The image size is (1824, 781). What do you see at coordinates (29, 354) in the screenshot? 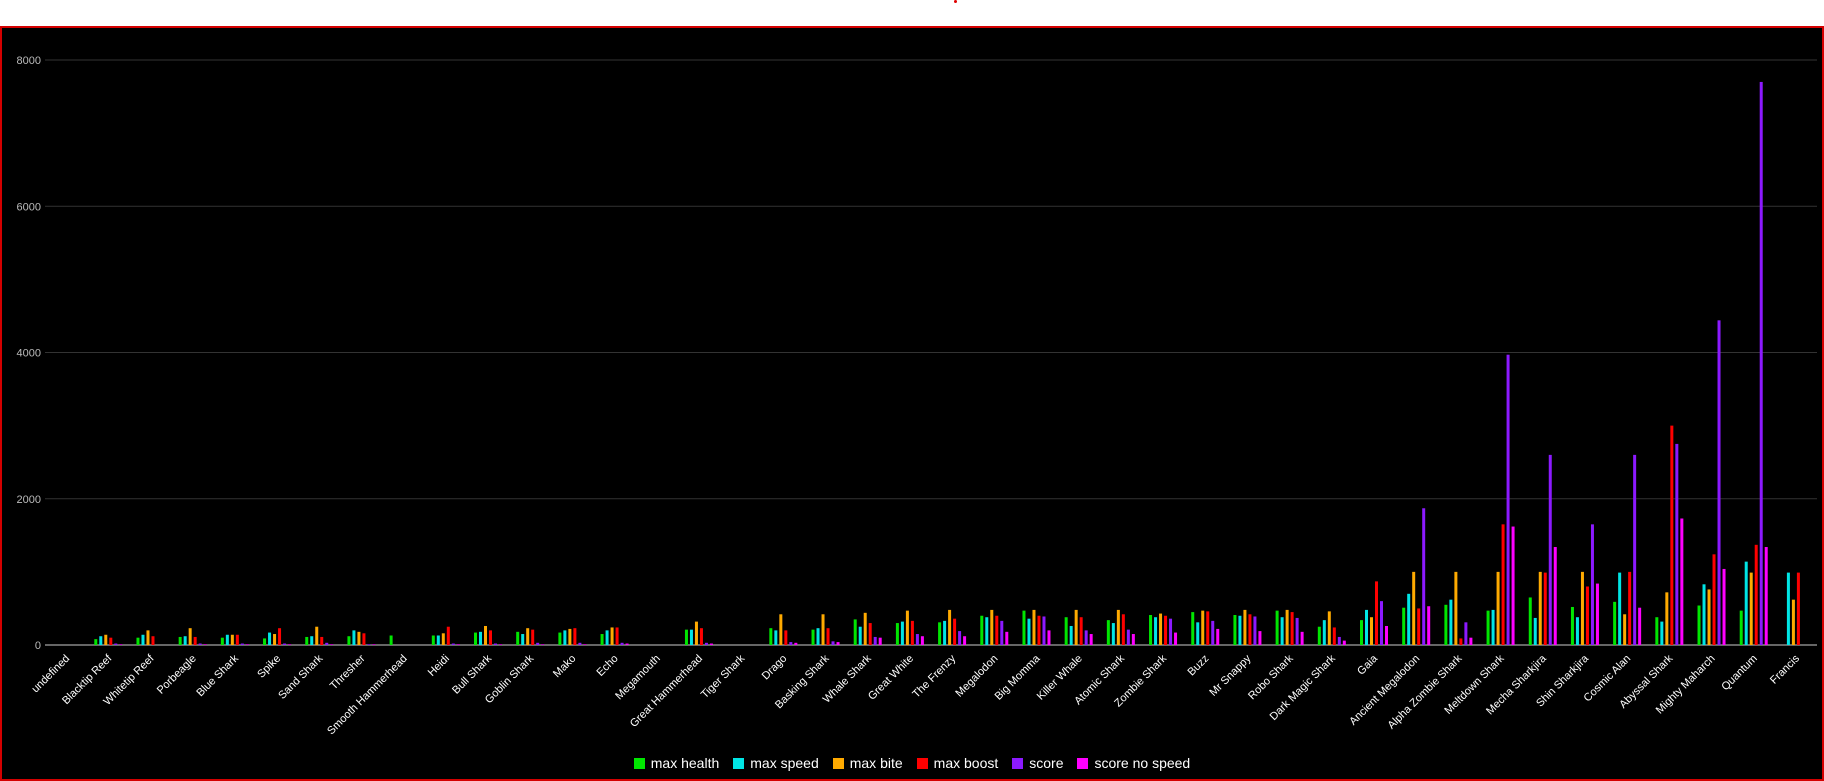
I see `y-tick-label: 4000` at bounding box center [29, 354].